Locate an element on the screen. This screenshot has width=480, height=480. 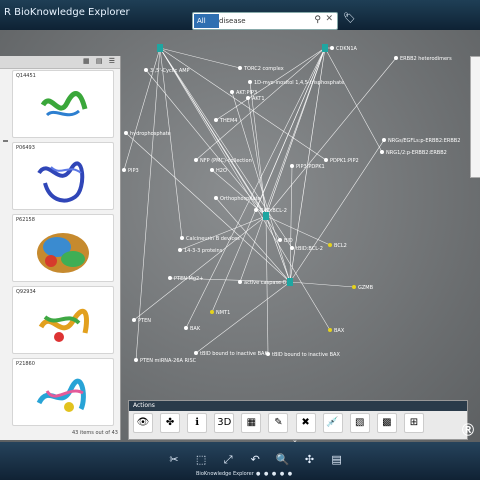
undo-icon: ↶ is located at coordinates (255, 460).